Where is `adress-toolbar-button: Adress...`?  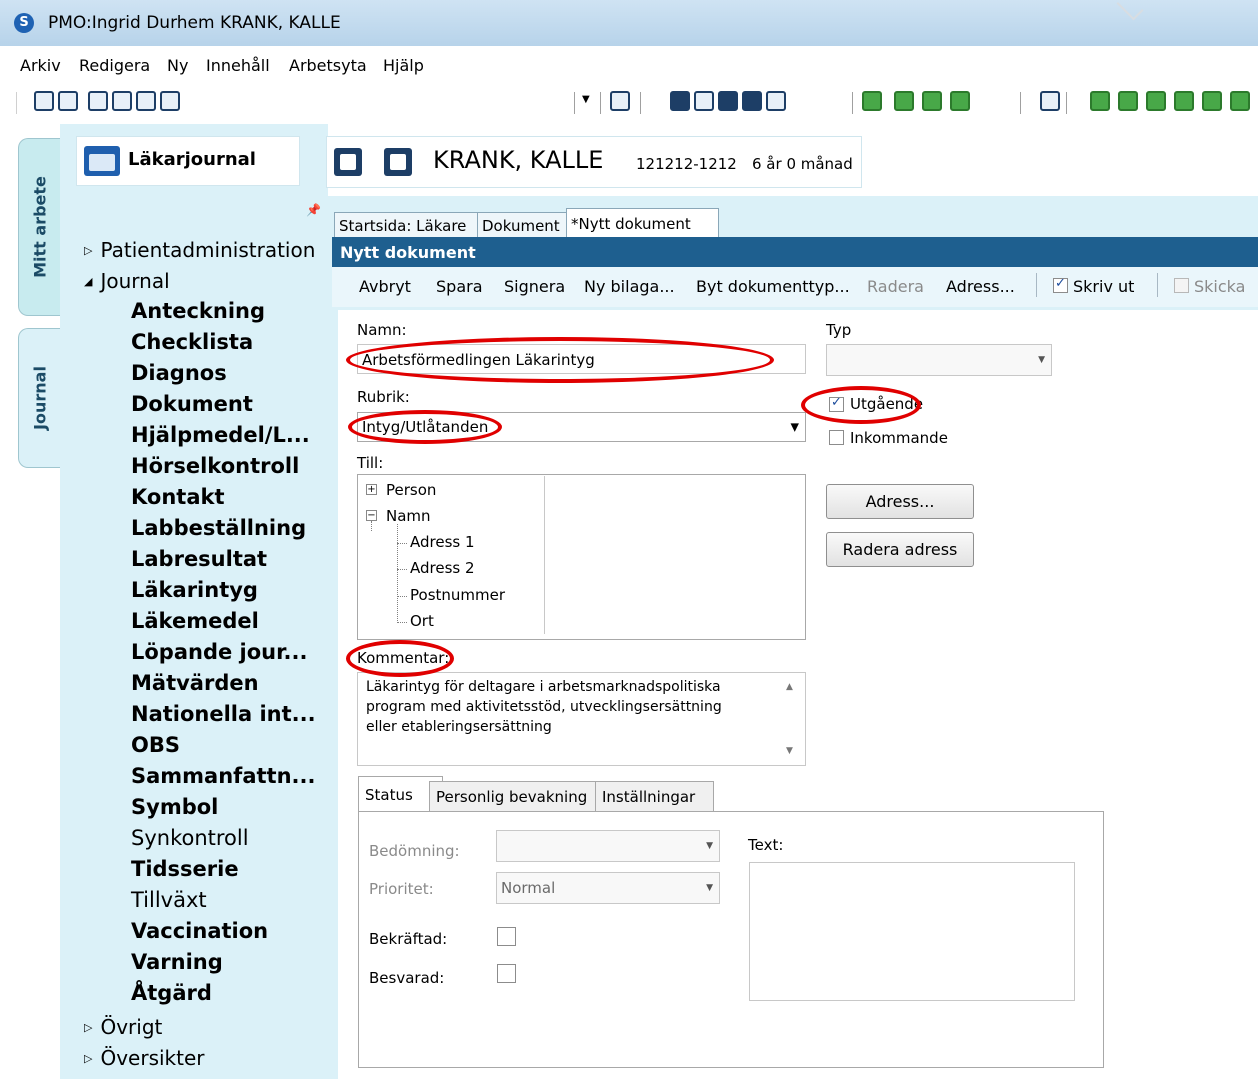 adress-toolbar-button: Adress... is located at coordinates (980, 286).